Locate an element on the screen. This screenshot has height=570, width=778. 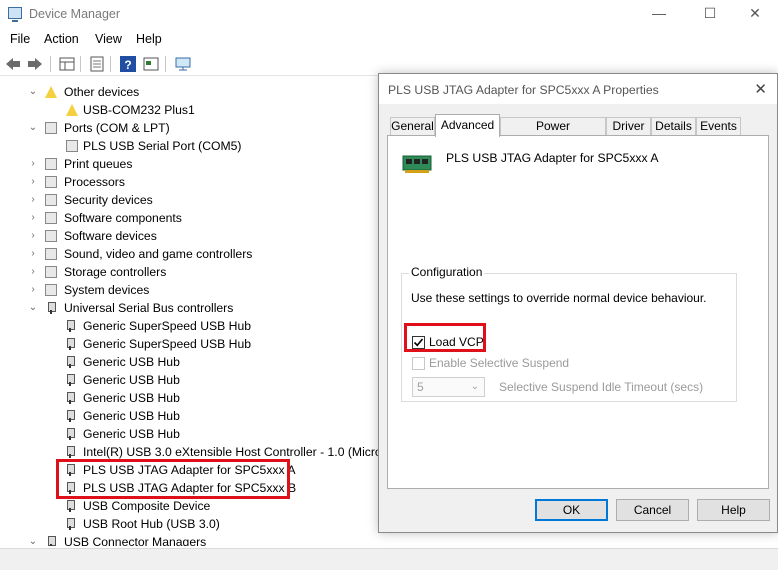
tree-item-label: Software components is located at coordinates (123, 218).